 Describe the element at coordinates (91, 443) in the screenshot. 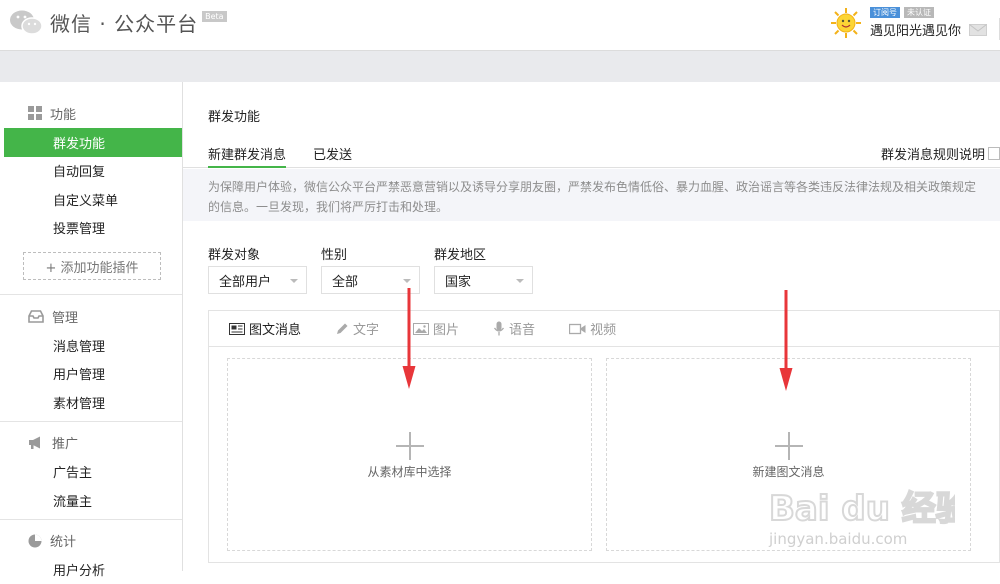

I see `sidebar-group-title: 推广` at that location.